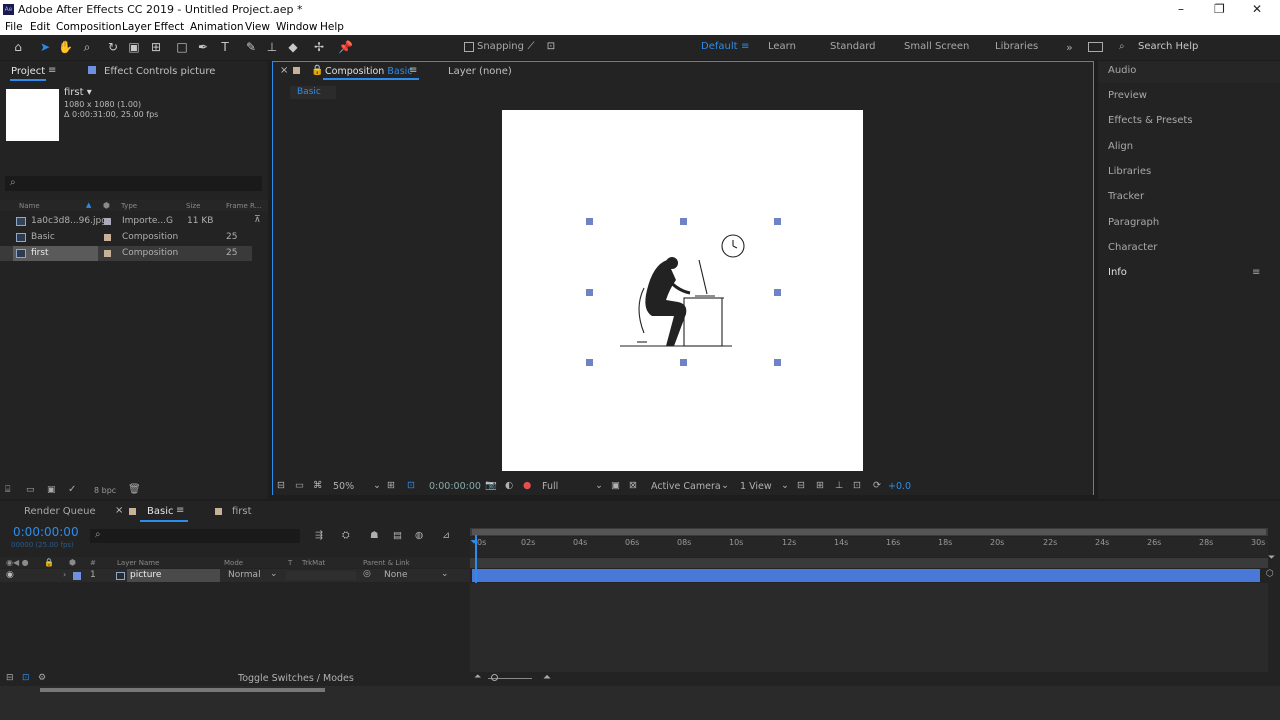 The height and width of the screenshot is (720, 1280). What do you see at coordinates (51, 490) in the screenshot?
I see `new-composition-icon: ▣` at bounding box center [51, 490].